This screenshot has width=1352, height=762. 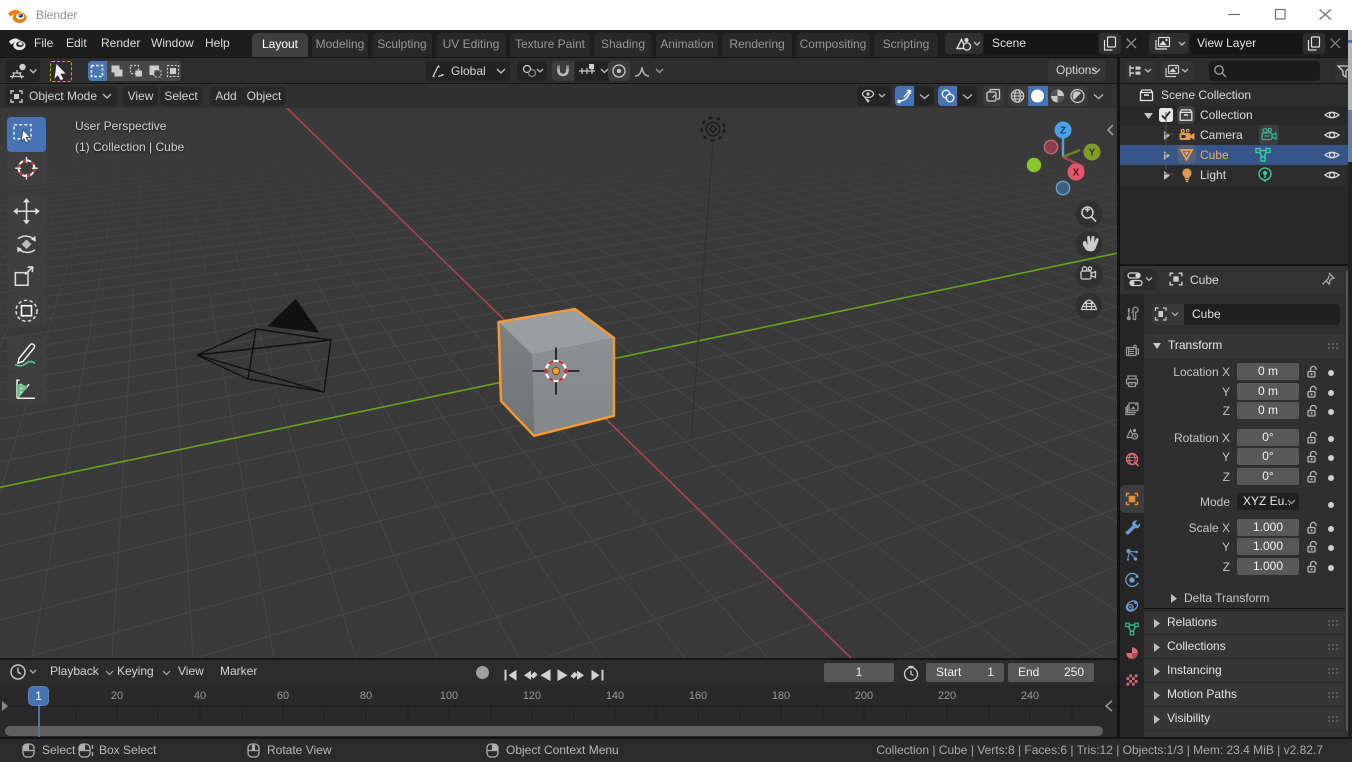 I want to click on svg-text: Y, so click(x=1092, y=153).